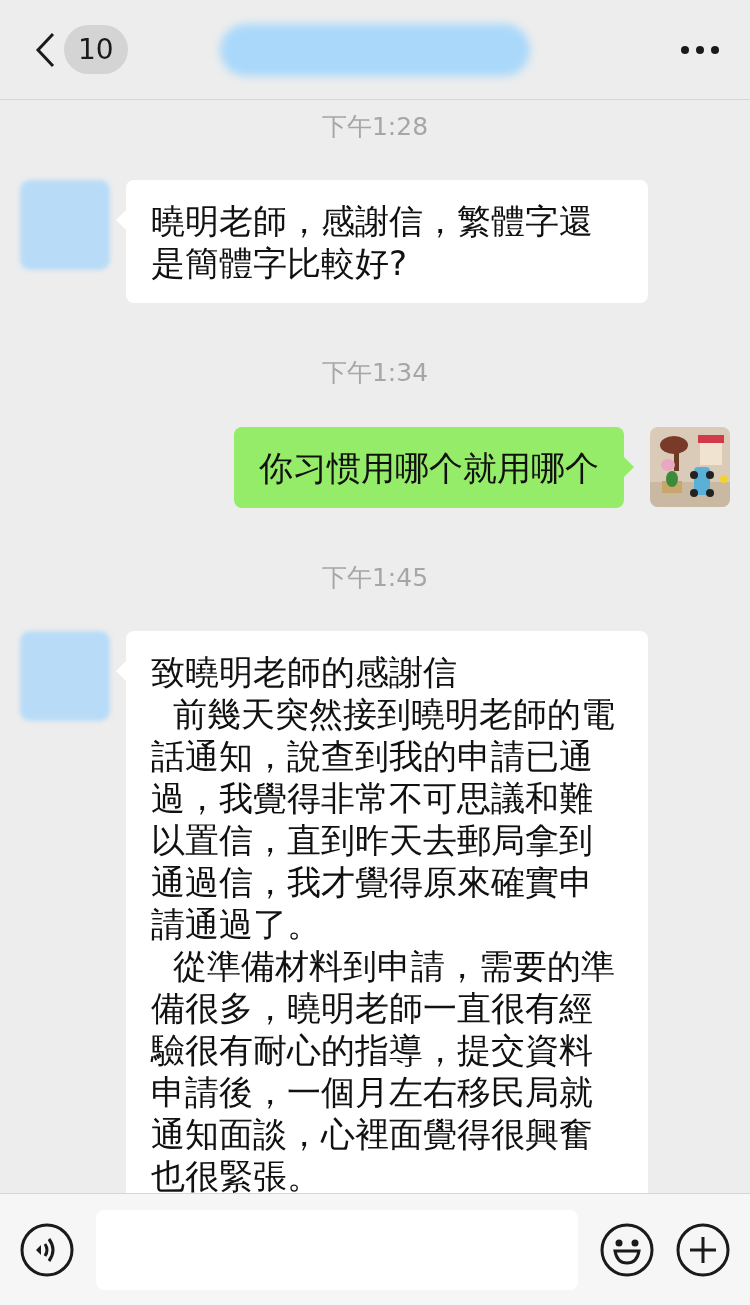 The image size is (750, 1305). What do you see at coordinates (96, 49) in the screenshot?
I see `unread-count: 10` at bounding box center [96, 49].